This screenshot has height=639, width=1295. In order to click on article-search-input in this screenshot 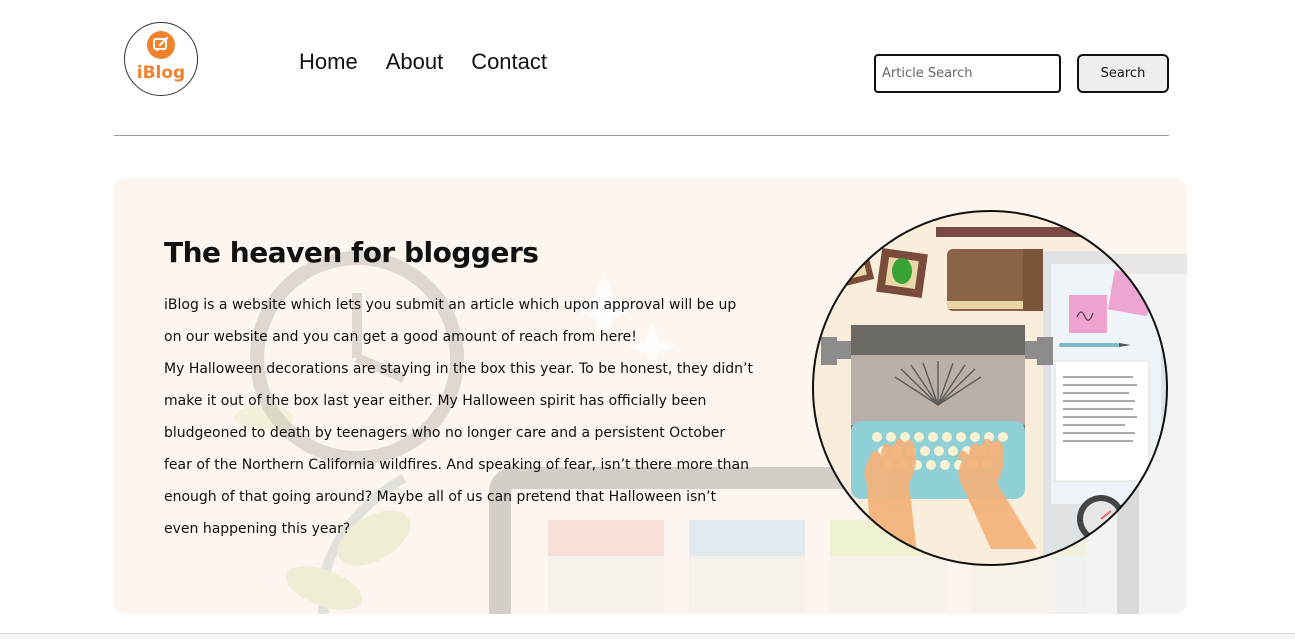, I will do `click(967, 73)`.